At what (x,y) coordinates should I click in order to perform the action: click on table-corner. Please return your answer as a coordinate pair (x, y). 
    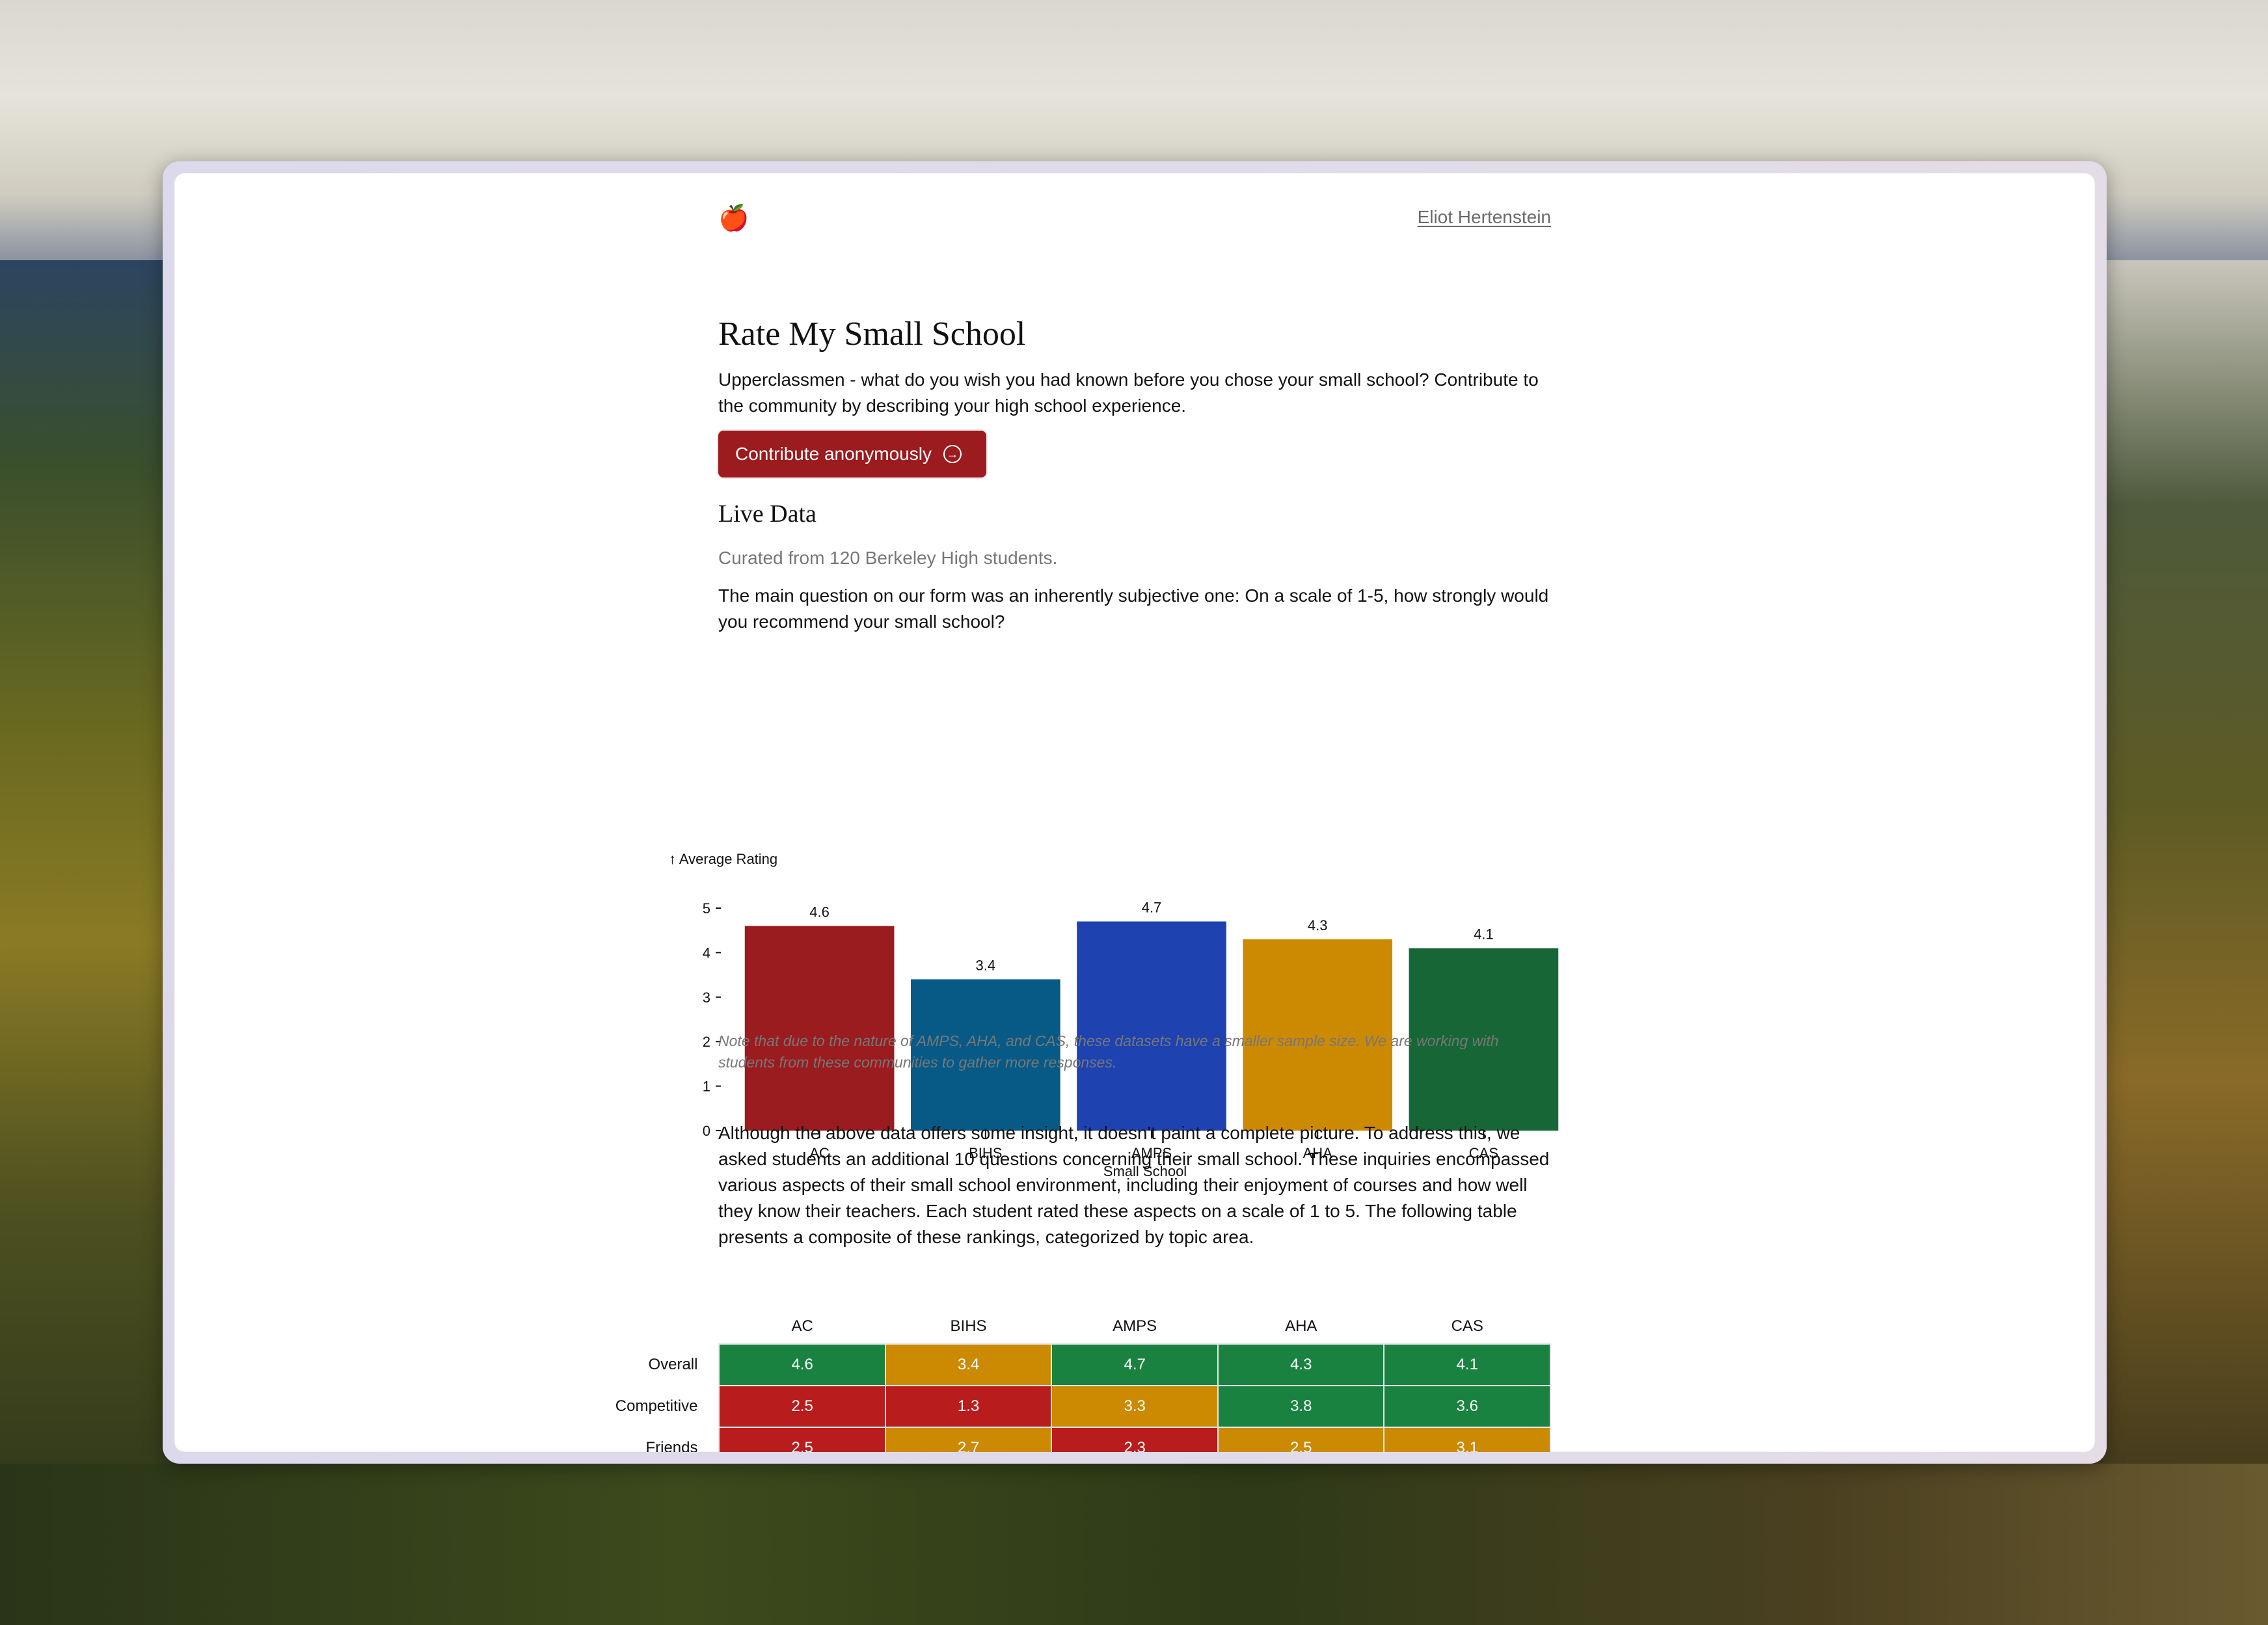
    Looking at the image, I should click on (653, 1327).